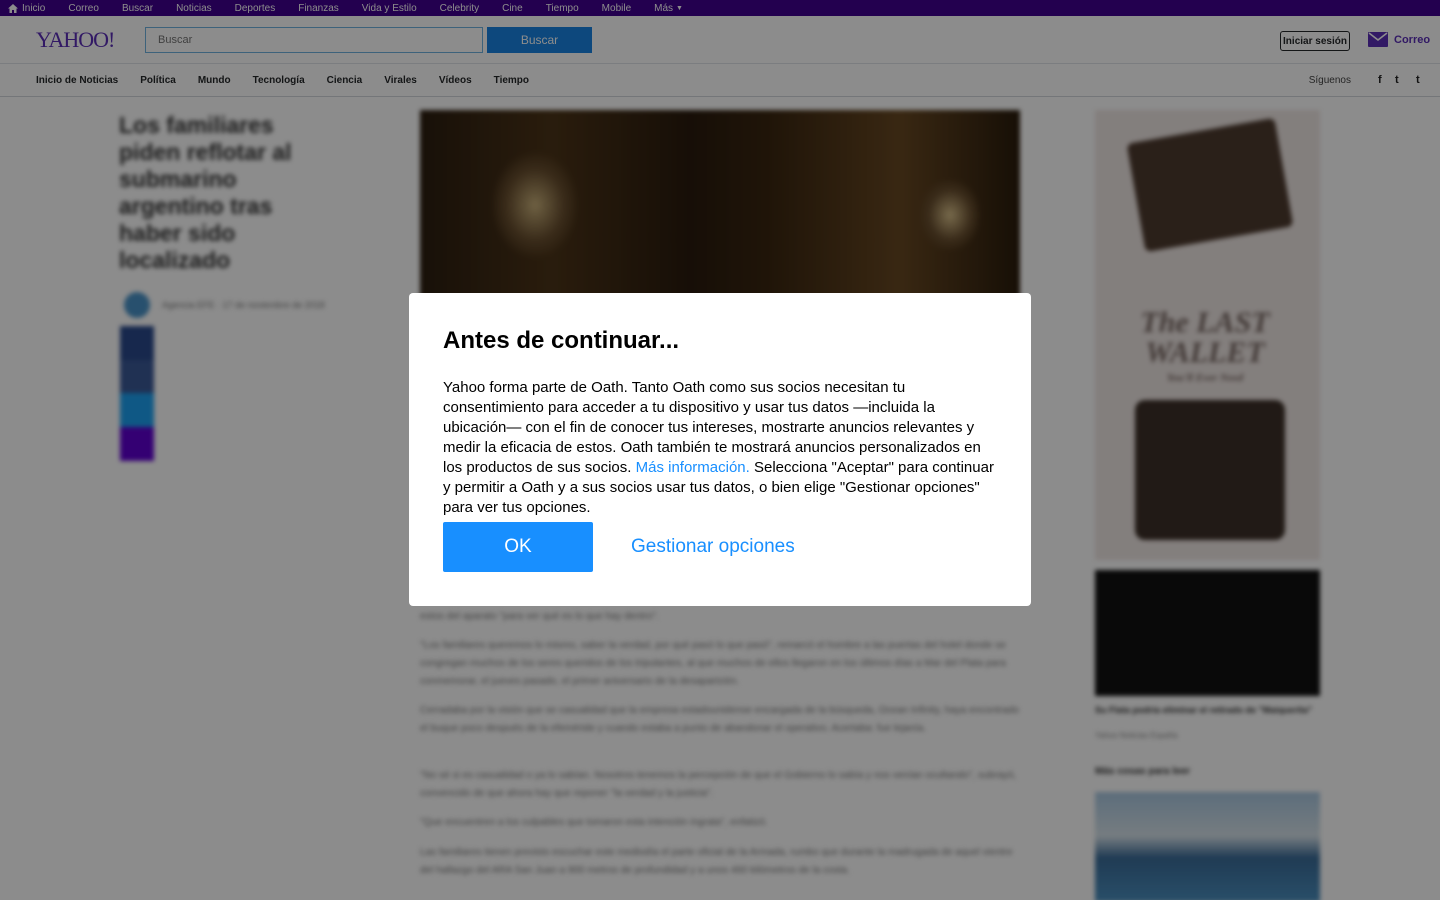 The height and width of the screenshot is (900, 1440). Describe the element at coordinates (518, 547) in the screenshot. I see `ok-button: OK` at that location.